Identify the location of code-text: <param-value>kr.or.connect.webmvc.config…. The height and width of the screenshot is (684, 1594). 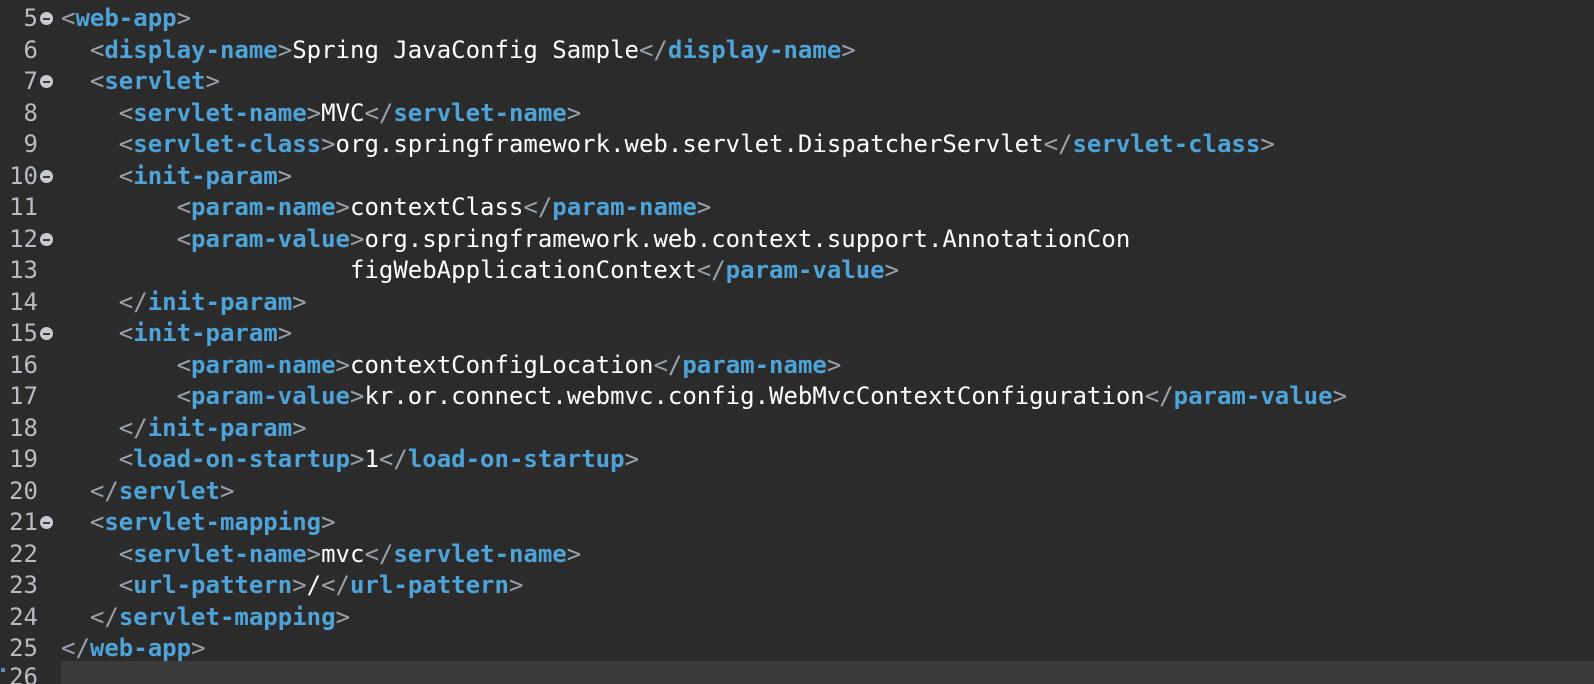
(704, 396).